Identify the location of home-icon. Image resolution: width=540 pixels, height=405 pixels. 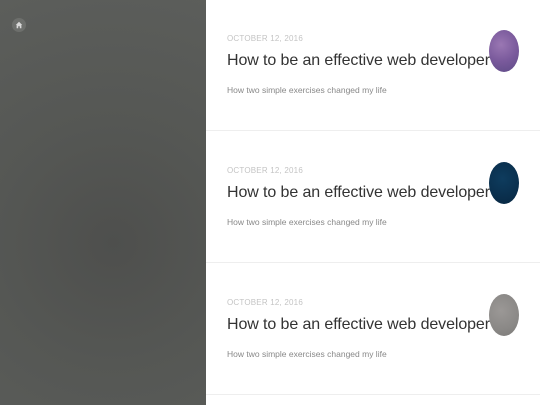
(19, 25).